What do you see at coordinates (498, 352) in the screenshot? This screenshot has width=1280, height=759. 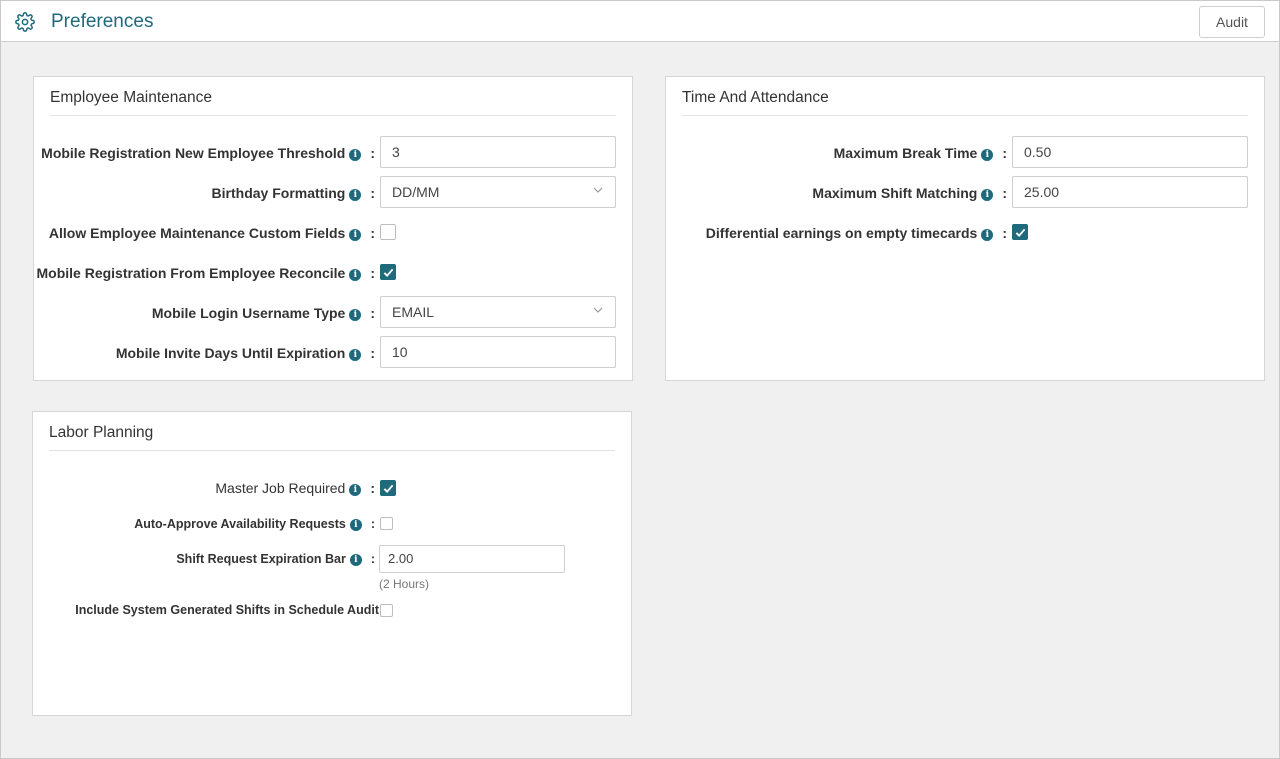 I see `invite-days-input: 10` at bounding box center [498, 352].